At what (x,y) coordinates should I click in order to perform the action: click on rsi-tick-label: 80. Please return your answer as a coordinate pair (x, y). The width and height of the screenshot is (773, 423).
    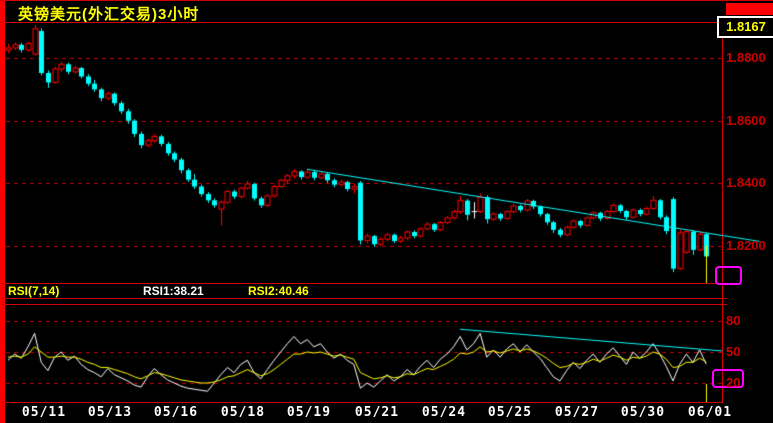
    Looking at the image, I should click on (733, 320).